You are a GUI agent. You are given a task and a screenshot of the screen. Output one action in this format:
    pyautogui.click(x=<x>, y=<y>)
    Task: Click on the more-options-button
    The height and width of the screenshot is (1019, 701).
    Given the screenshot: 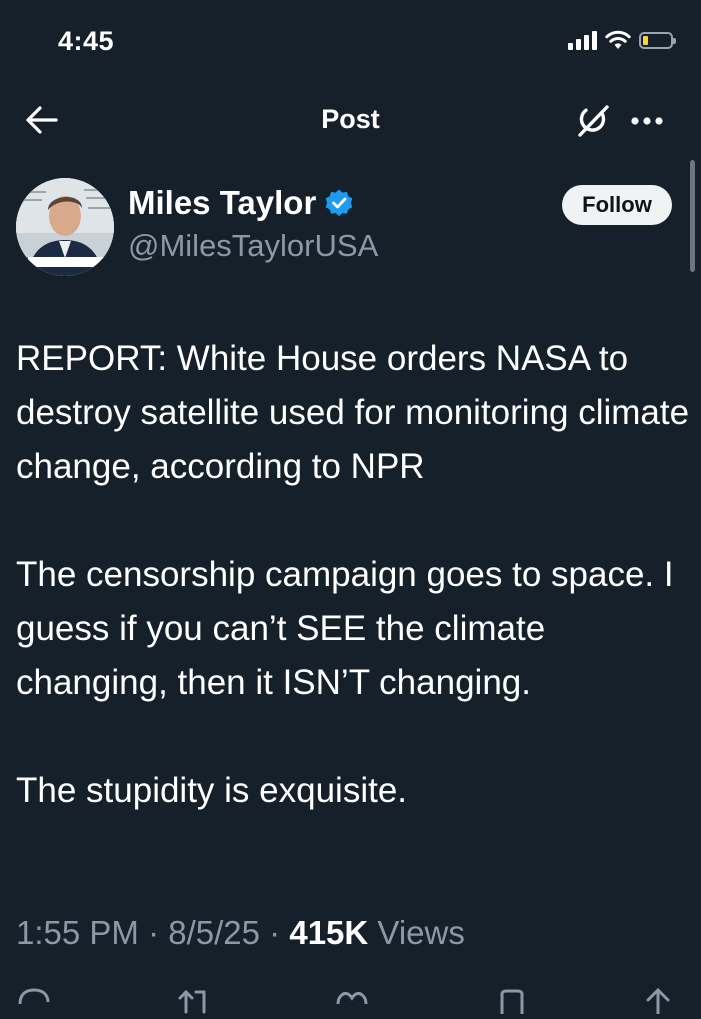 What is the action you would take?
    pyautogui.click(x=647, y=121)
    